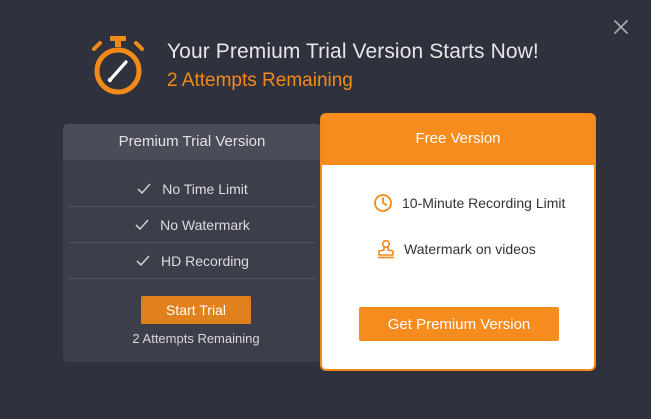  Describe the element at coordinates (118, 65) in the screenshot. I see `stopwatch-icon` at that location.